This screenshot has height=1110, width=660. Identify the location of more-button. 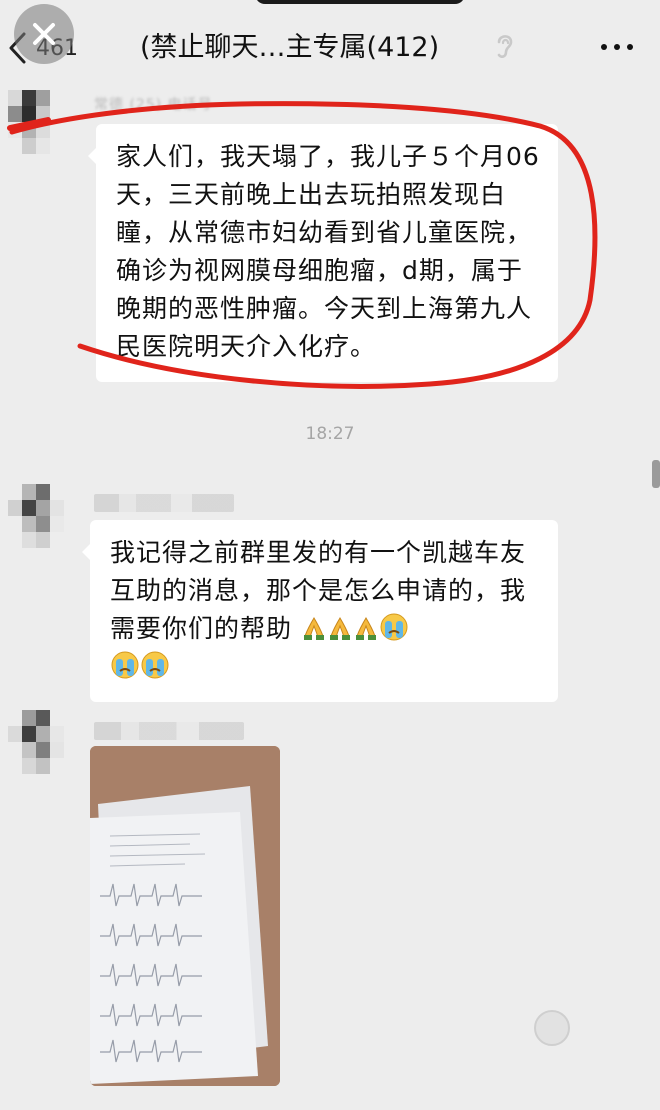
(617, 47).